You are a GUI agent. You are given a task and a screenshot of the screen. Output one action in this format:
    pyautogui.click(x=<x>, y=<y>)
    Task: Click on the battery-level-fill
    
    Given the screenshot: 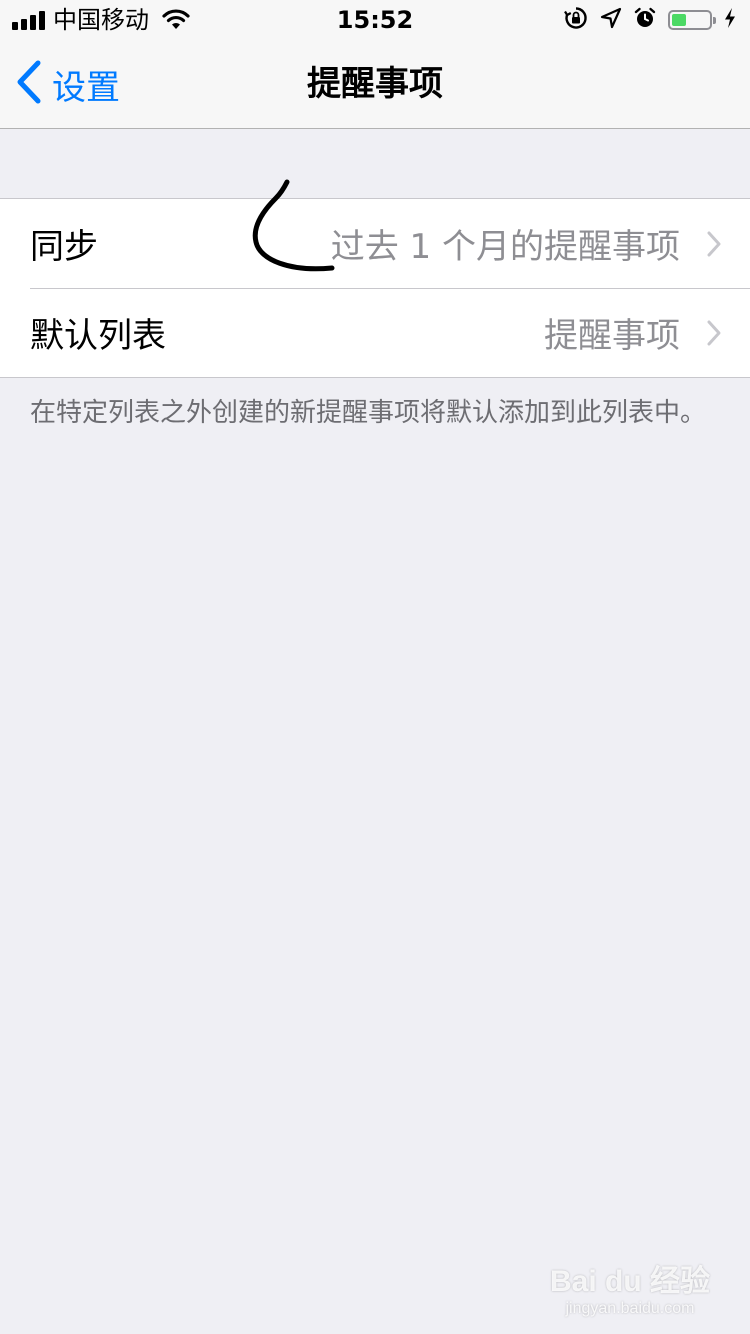 What is the action you would take?
    pyautogui.click(x=679, y=20)
    